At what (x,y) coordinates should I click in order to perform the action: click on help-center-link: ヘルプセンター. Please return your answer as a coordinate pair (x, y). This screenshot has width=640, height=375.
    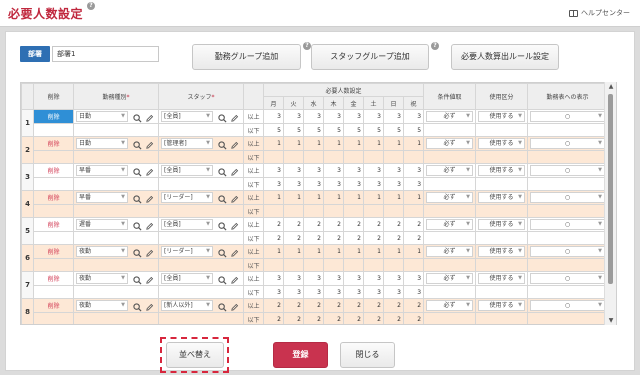
    Looking at the image, I should click on (599, 13).